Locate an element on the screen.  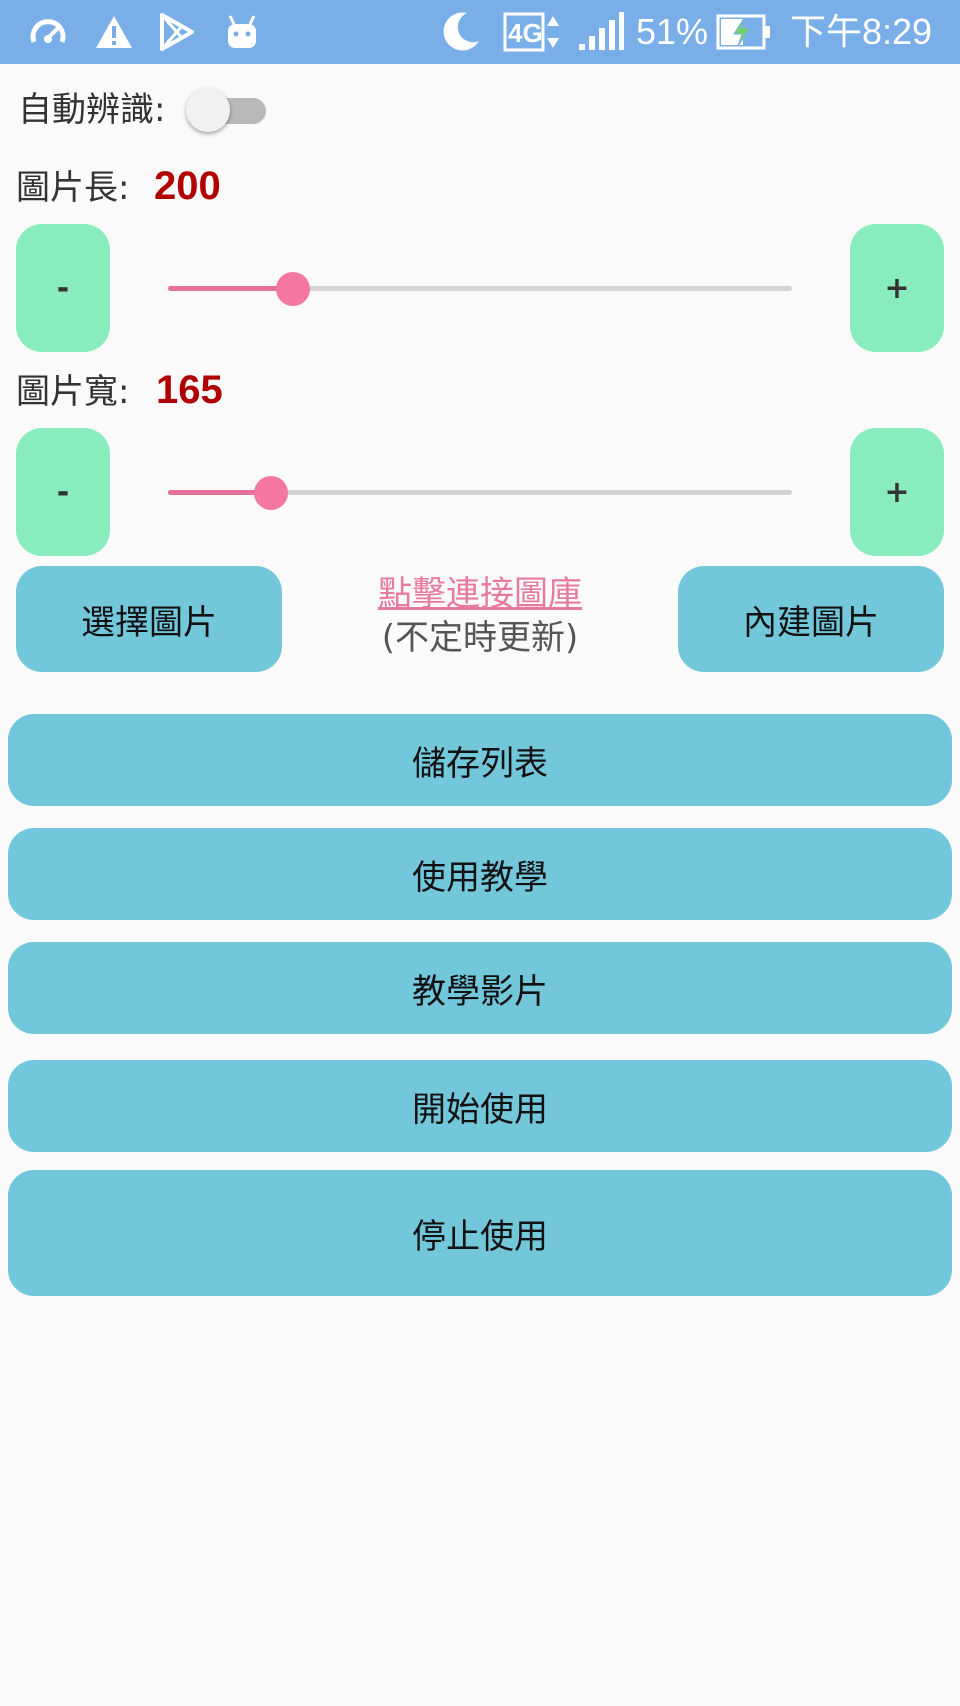
slider-fill is located at coordinates (230, 288).